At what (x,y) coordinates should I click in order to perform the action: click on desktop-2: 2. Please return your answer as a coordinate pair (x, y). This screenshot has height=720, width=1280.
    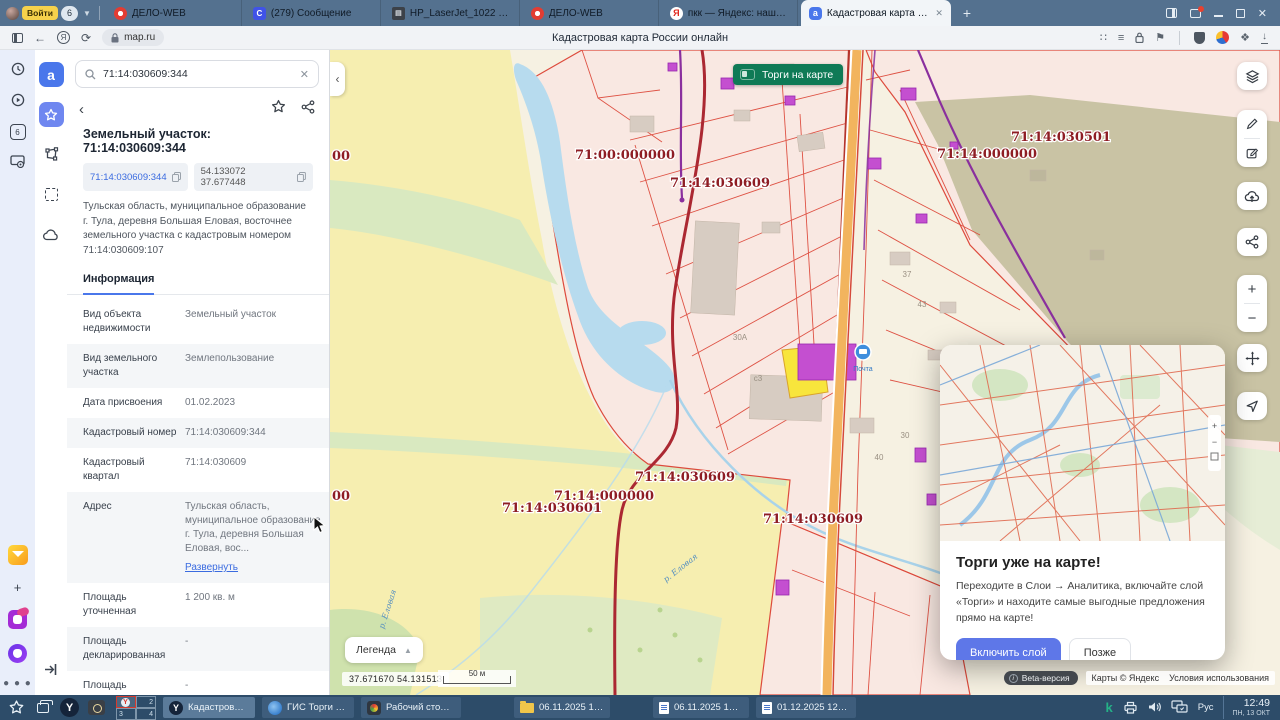
    Looking at the image, I should click on (146, 701).